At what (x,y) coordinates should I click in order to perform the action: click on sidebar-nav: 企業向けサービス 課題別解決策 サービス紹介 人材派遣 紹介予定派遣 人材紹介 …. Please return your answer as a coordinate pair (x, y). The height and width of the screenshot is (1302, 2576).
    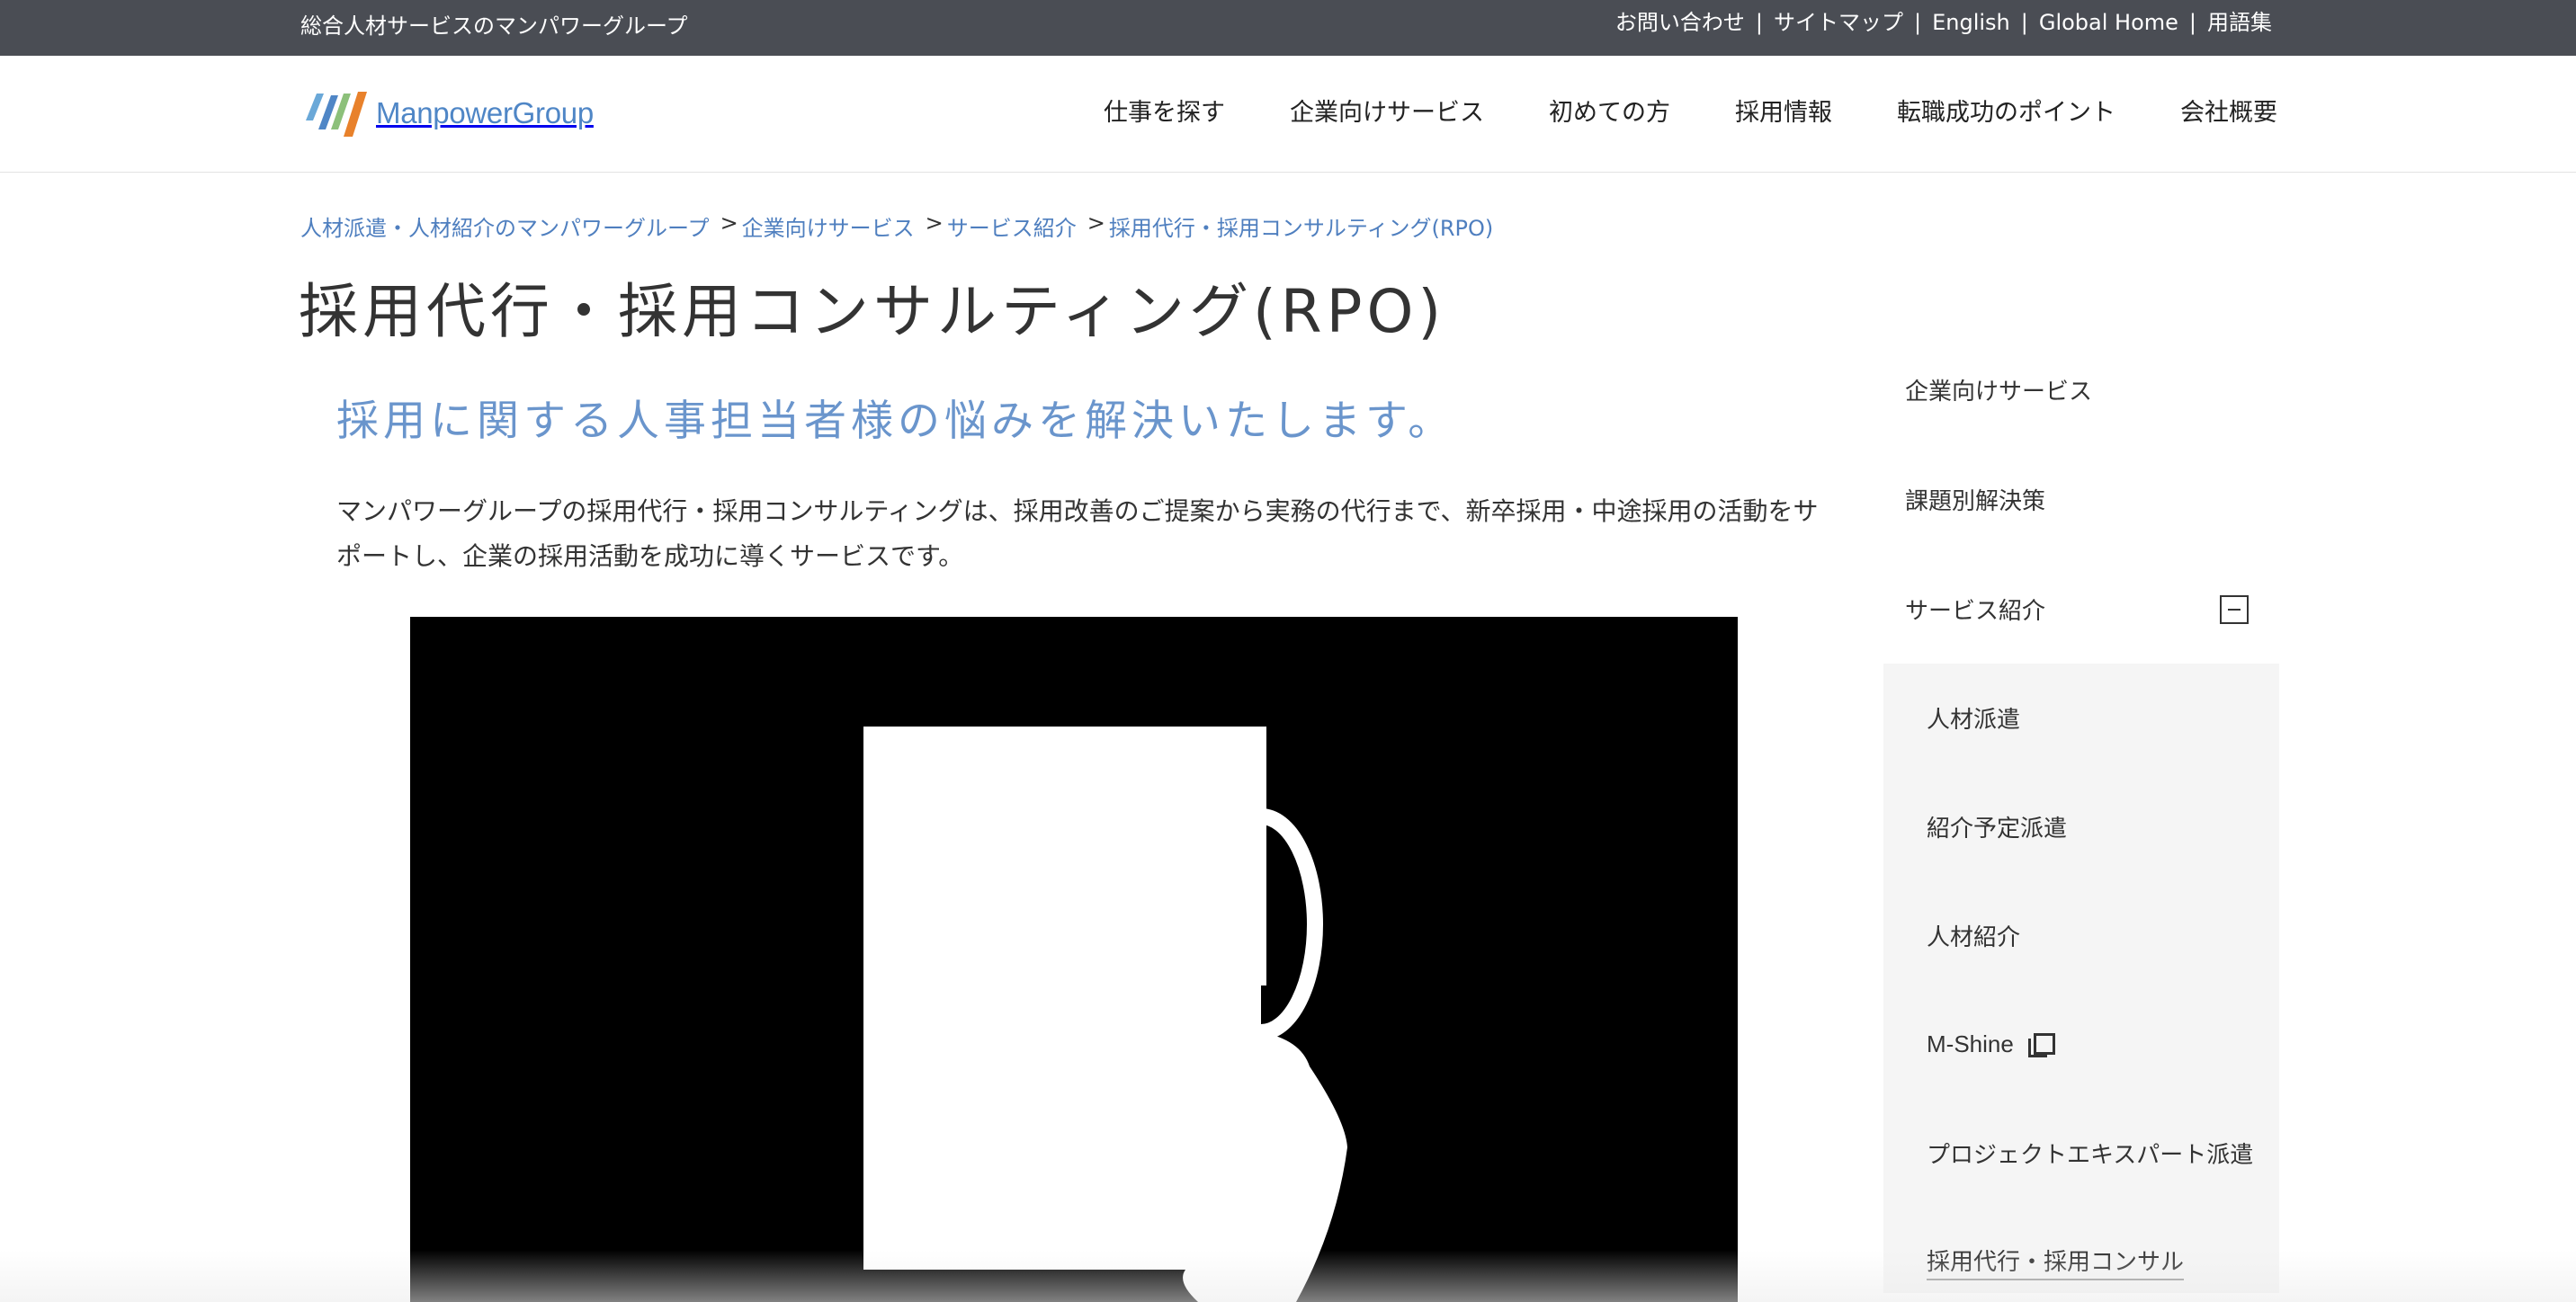
    Looking at the image, I should click on (2081, 813).